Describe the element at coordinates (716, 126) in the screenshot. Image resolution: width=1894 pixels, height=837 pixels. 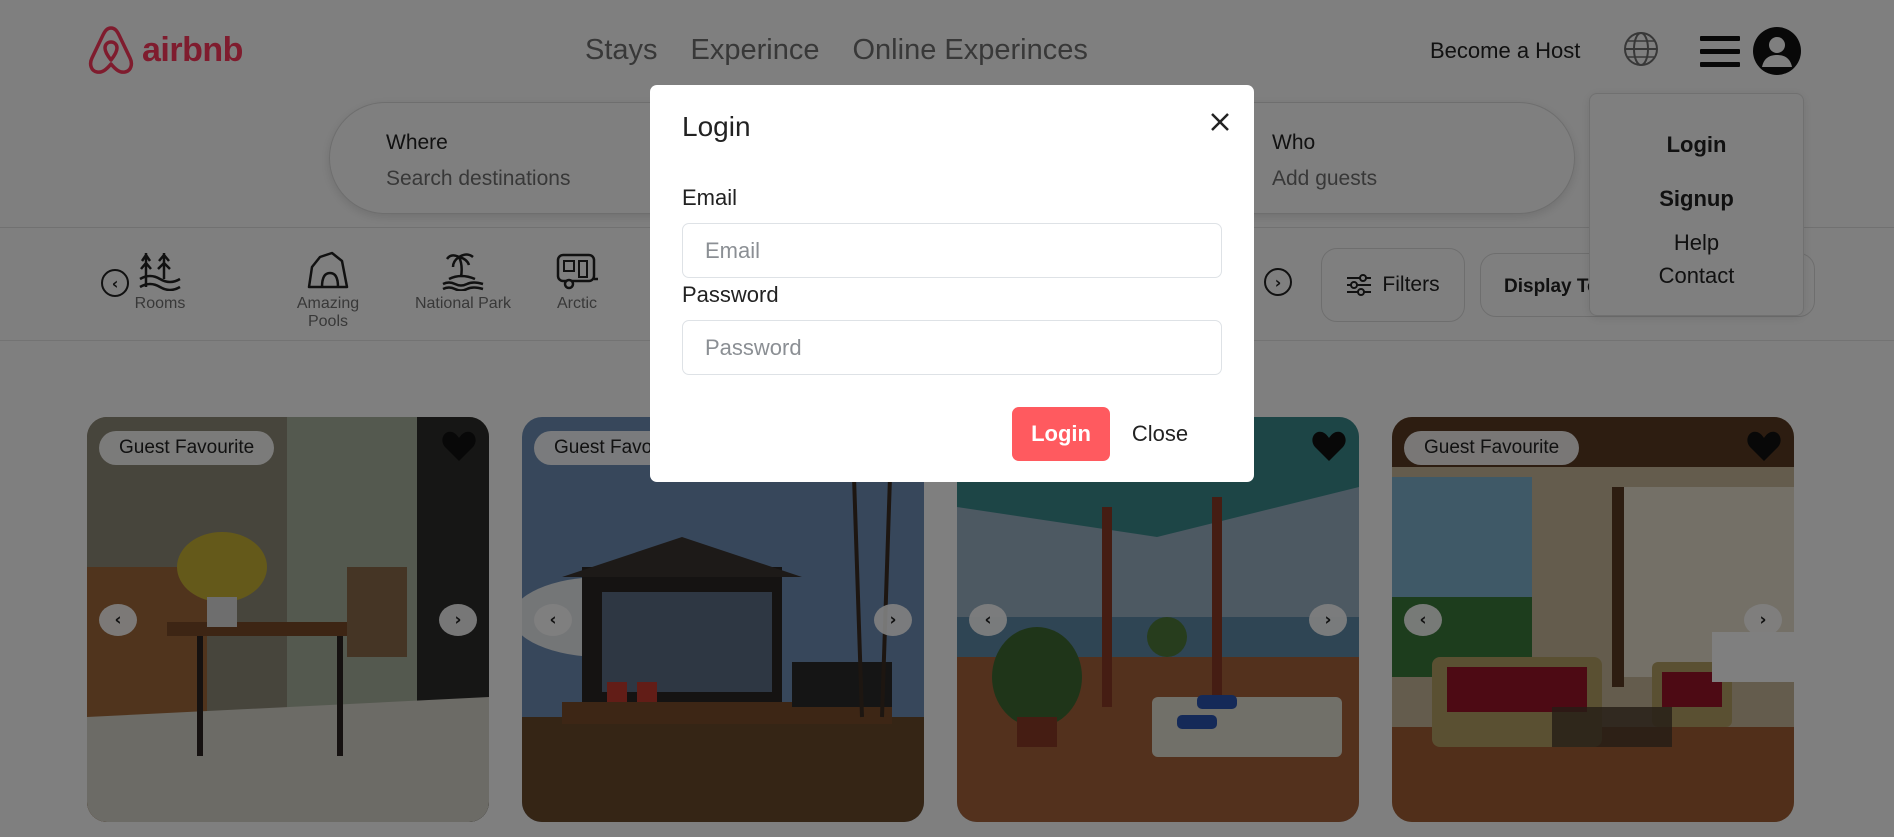
I see `modal-title: Login` at that location.